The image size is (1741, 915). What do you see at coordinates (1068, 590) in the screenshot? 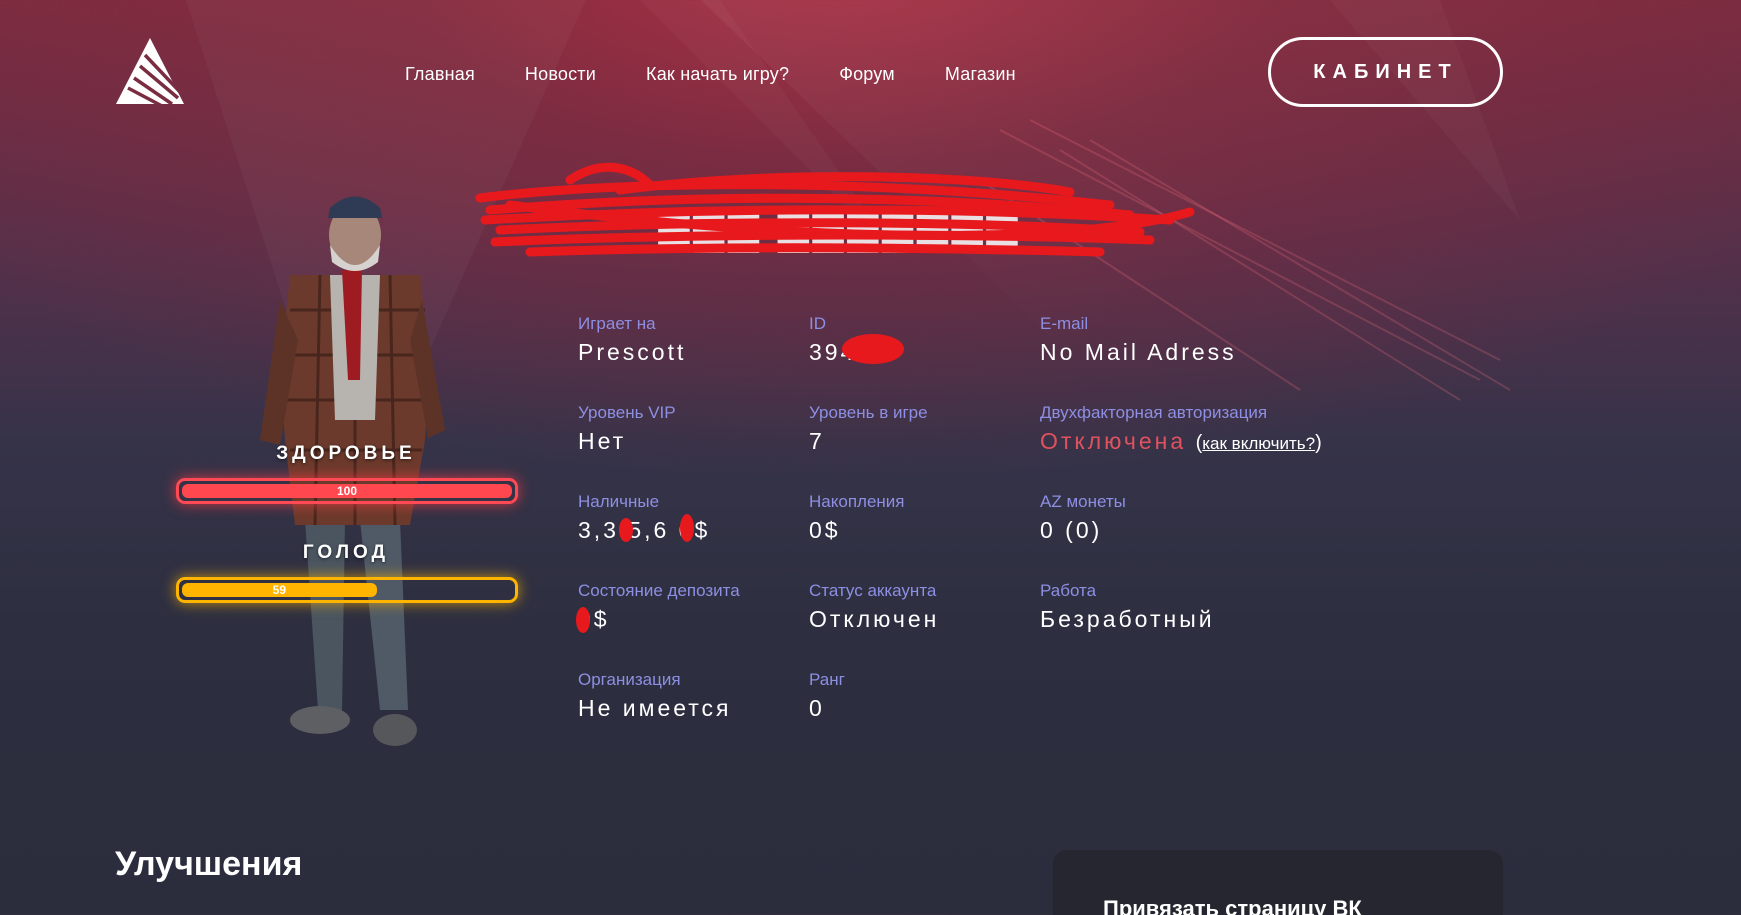
I see `stat-label: Работа` at bounding box center [1068, 590].